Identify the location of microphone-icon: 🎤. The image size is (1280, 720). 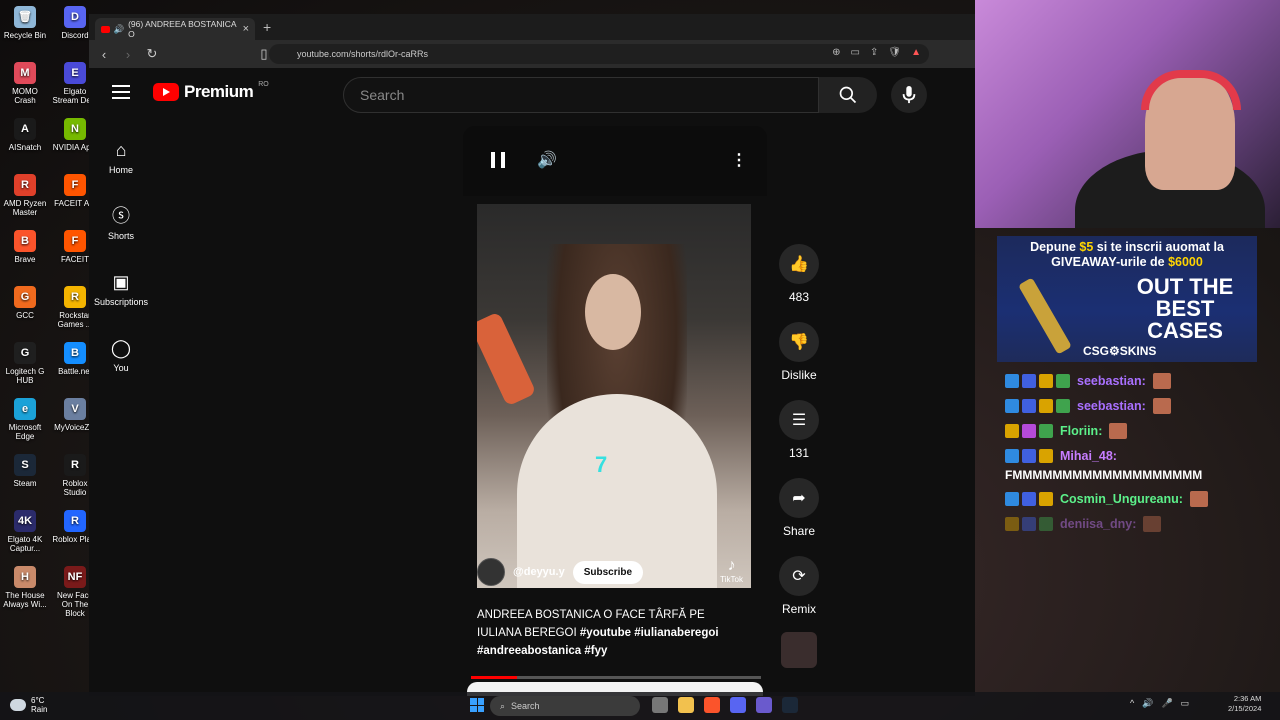
(1166, 703).